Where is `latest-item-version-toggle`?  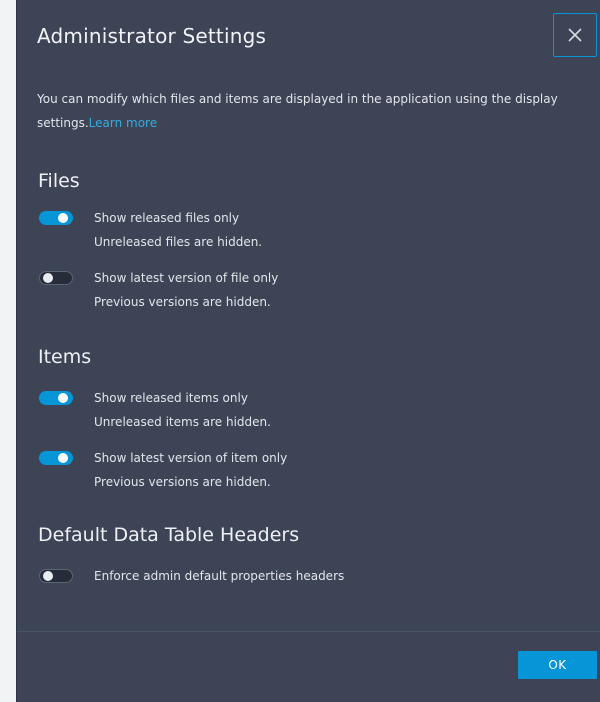 latest-item-version-toggle is located at coordinates (56, 458).